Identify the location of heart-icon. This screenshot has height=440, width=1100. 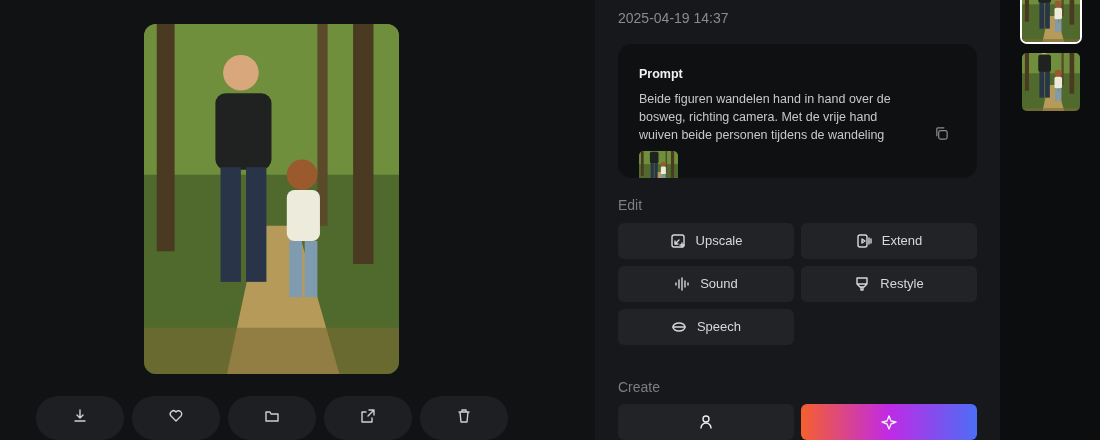
(175, 416).